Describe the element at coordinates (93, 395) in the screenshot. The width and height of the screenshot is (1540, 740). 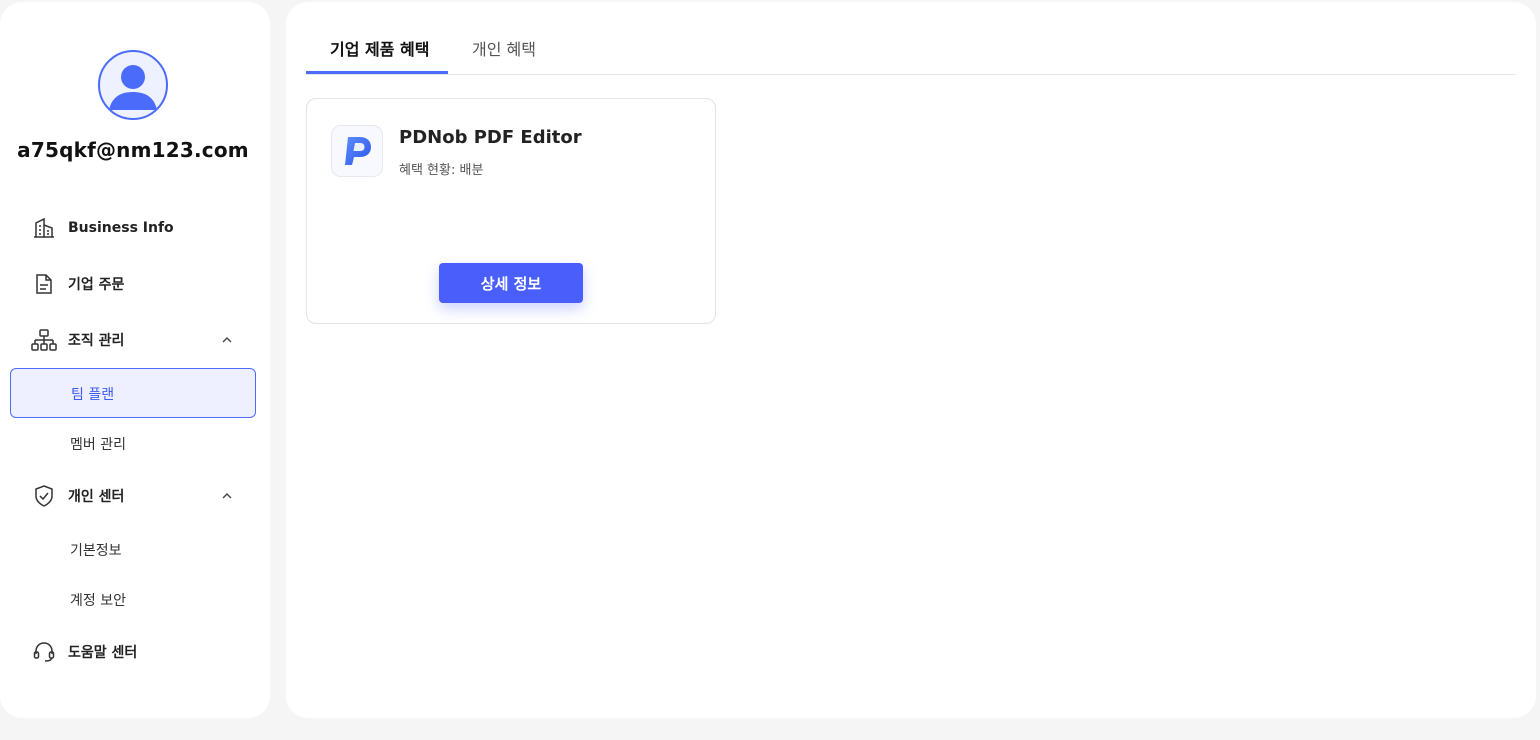
I see `sidebar-subitem-label: 팀 플랜` at that location.